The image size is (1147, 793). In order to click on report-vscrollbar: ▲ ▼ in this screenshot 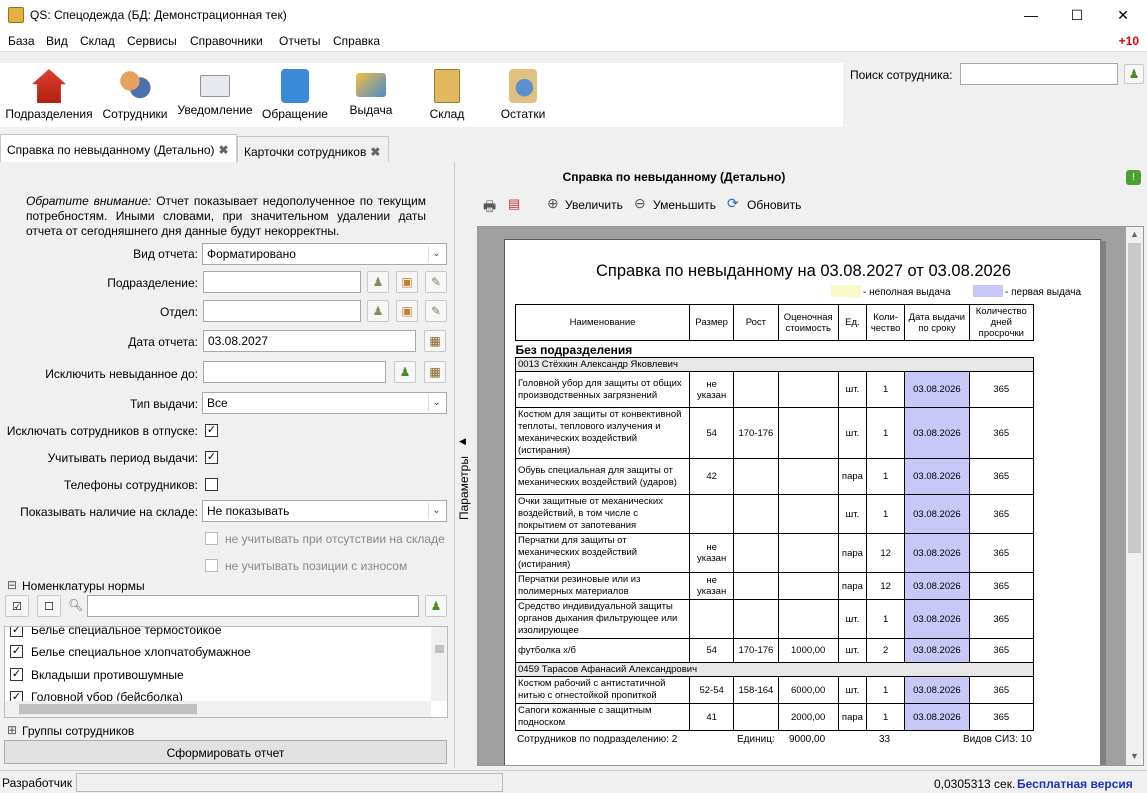, I will do `click(1134, 496)`.